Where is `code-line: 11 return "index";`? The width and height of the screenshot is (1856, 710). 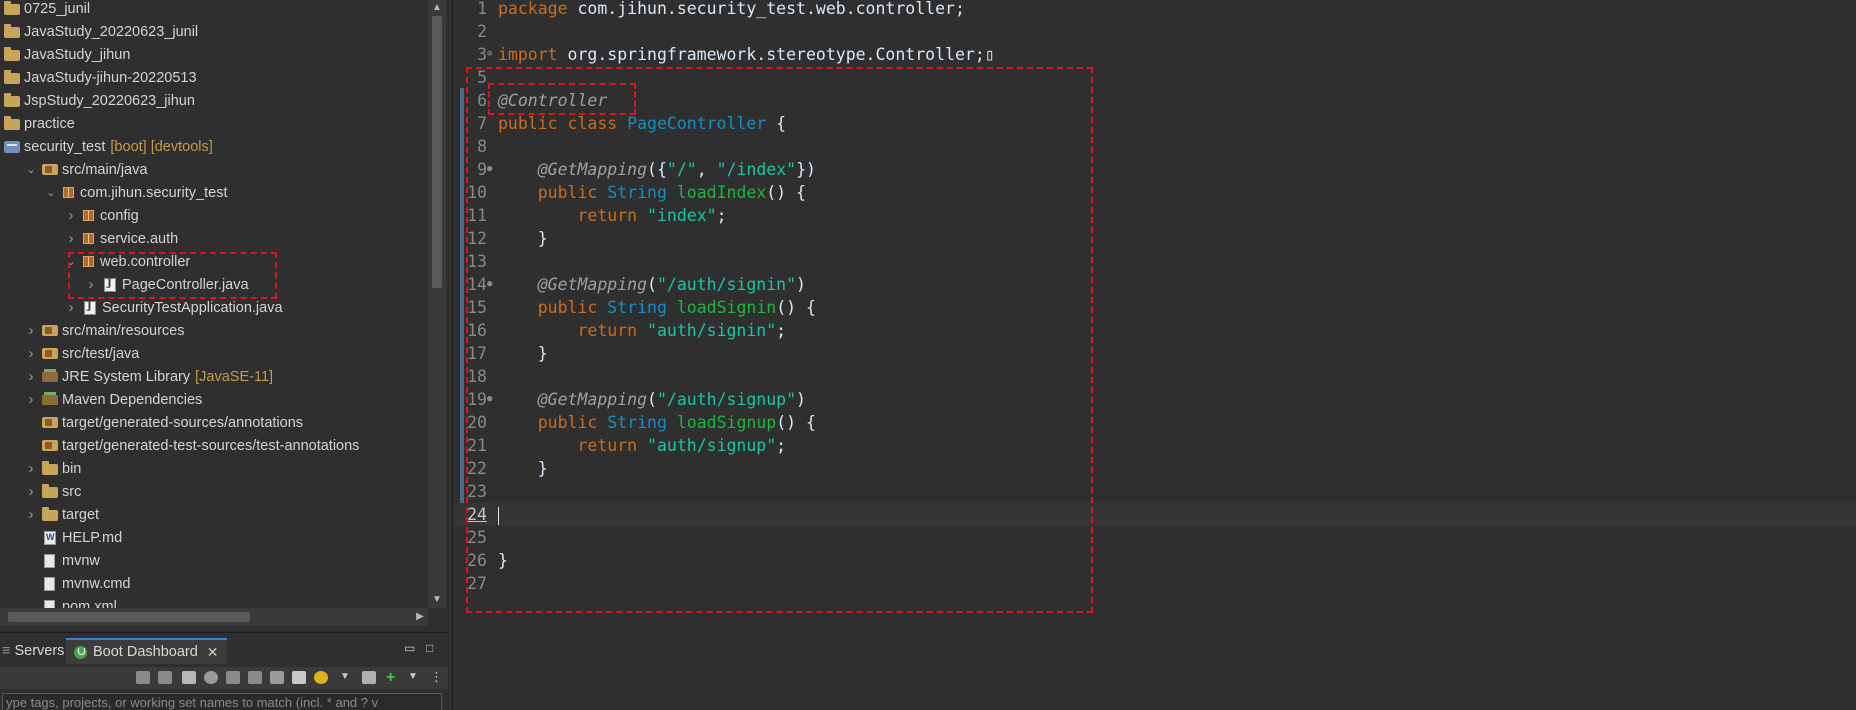 code-line: 11 return "index"; is located at coordinates (1154, 215).